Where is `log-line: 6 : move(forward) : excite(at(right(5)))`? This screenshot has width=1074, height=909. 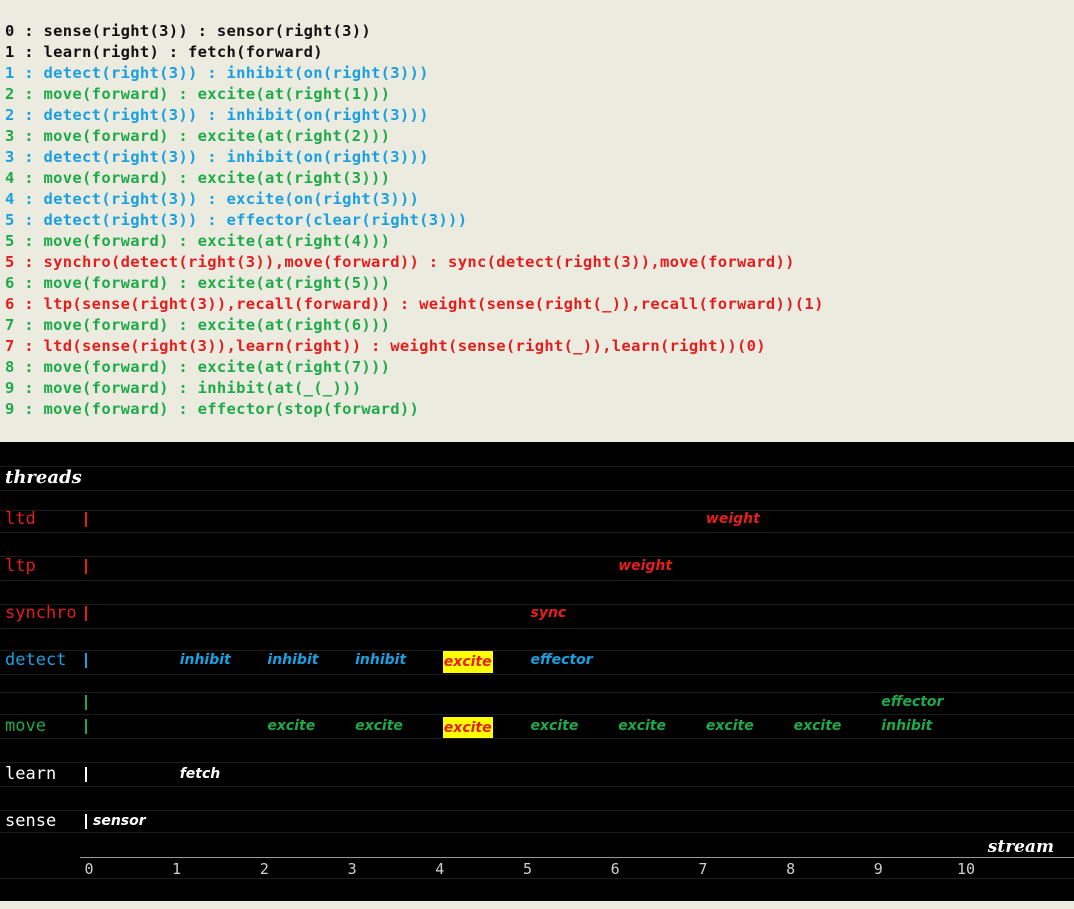
log-line: 6 : move(forward) : excite(at(right(5))) is located at coordinates (198, 283).